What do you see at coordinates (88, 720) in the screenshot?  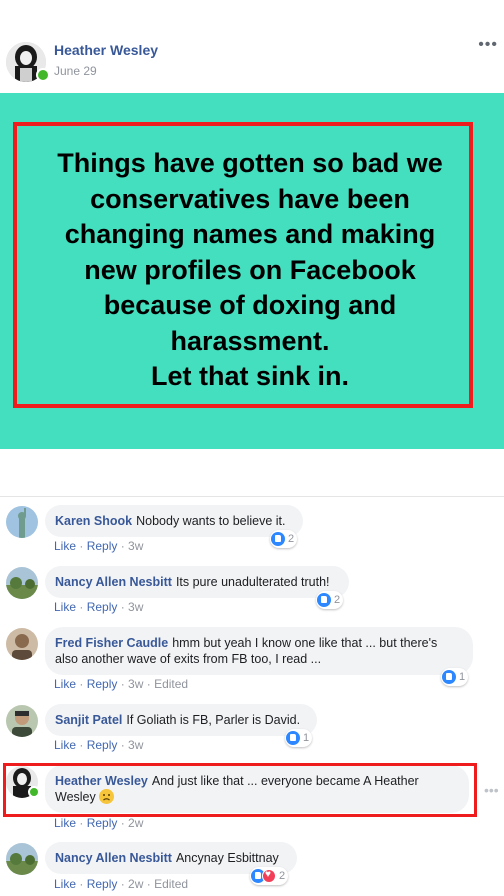 I see `comment-author: Sanjit Patel` at bounding box center [88, 720].